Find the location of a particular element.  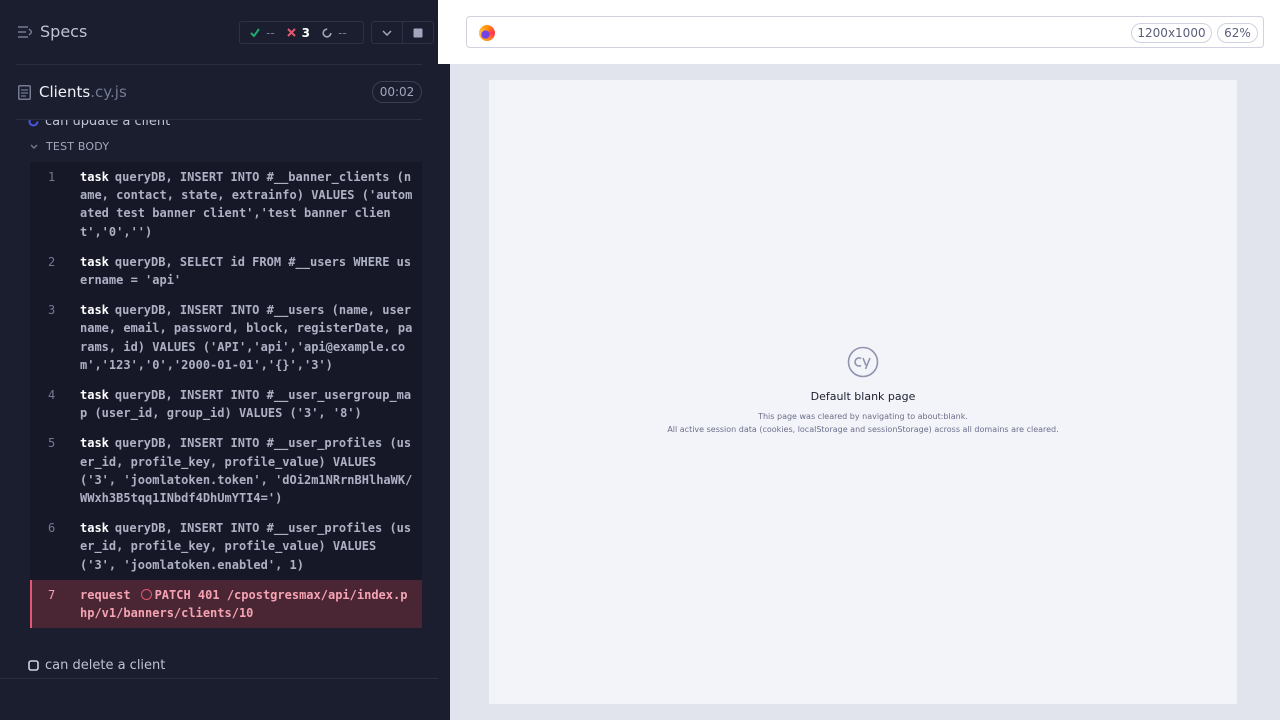

test-update-client: can update a client is located at coordinates (99, 125).